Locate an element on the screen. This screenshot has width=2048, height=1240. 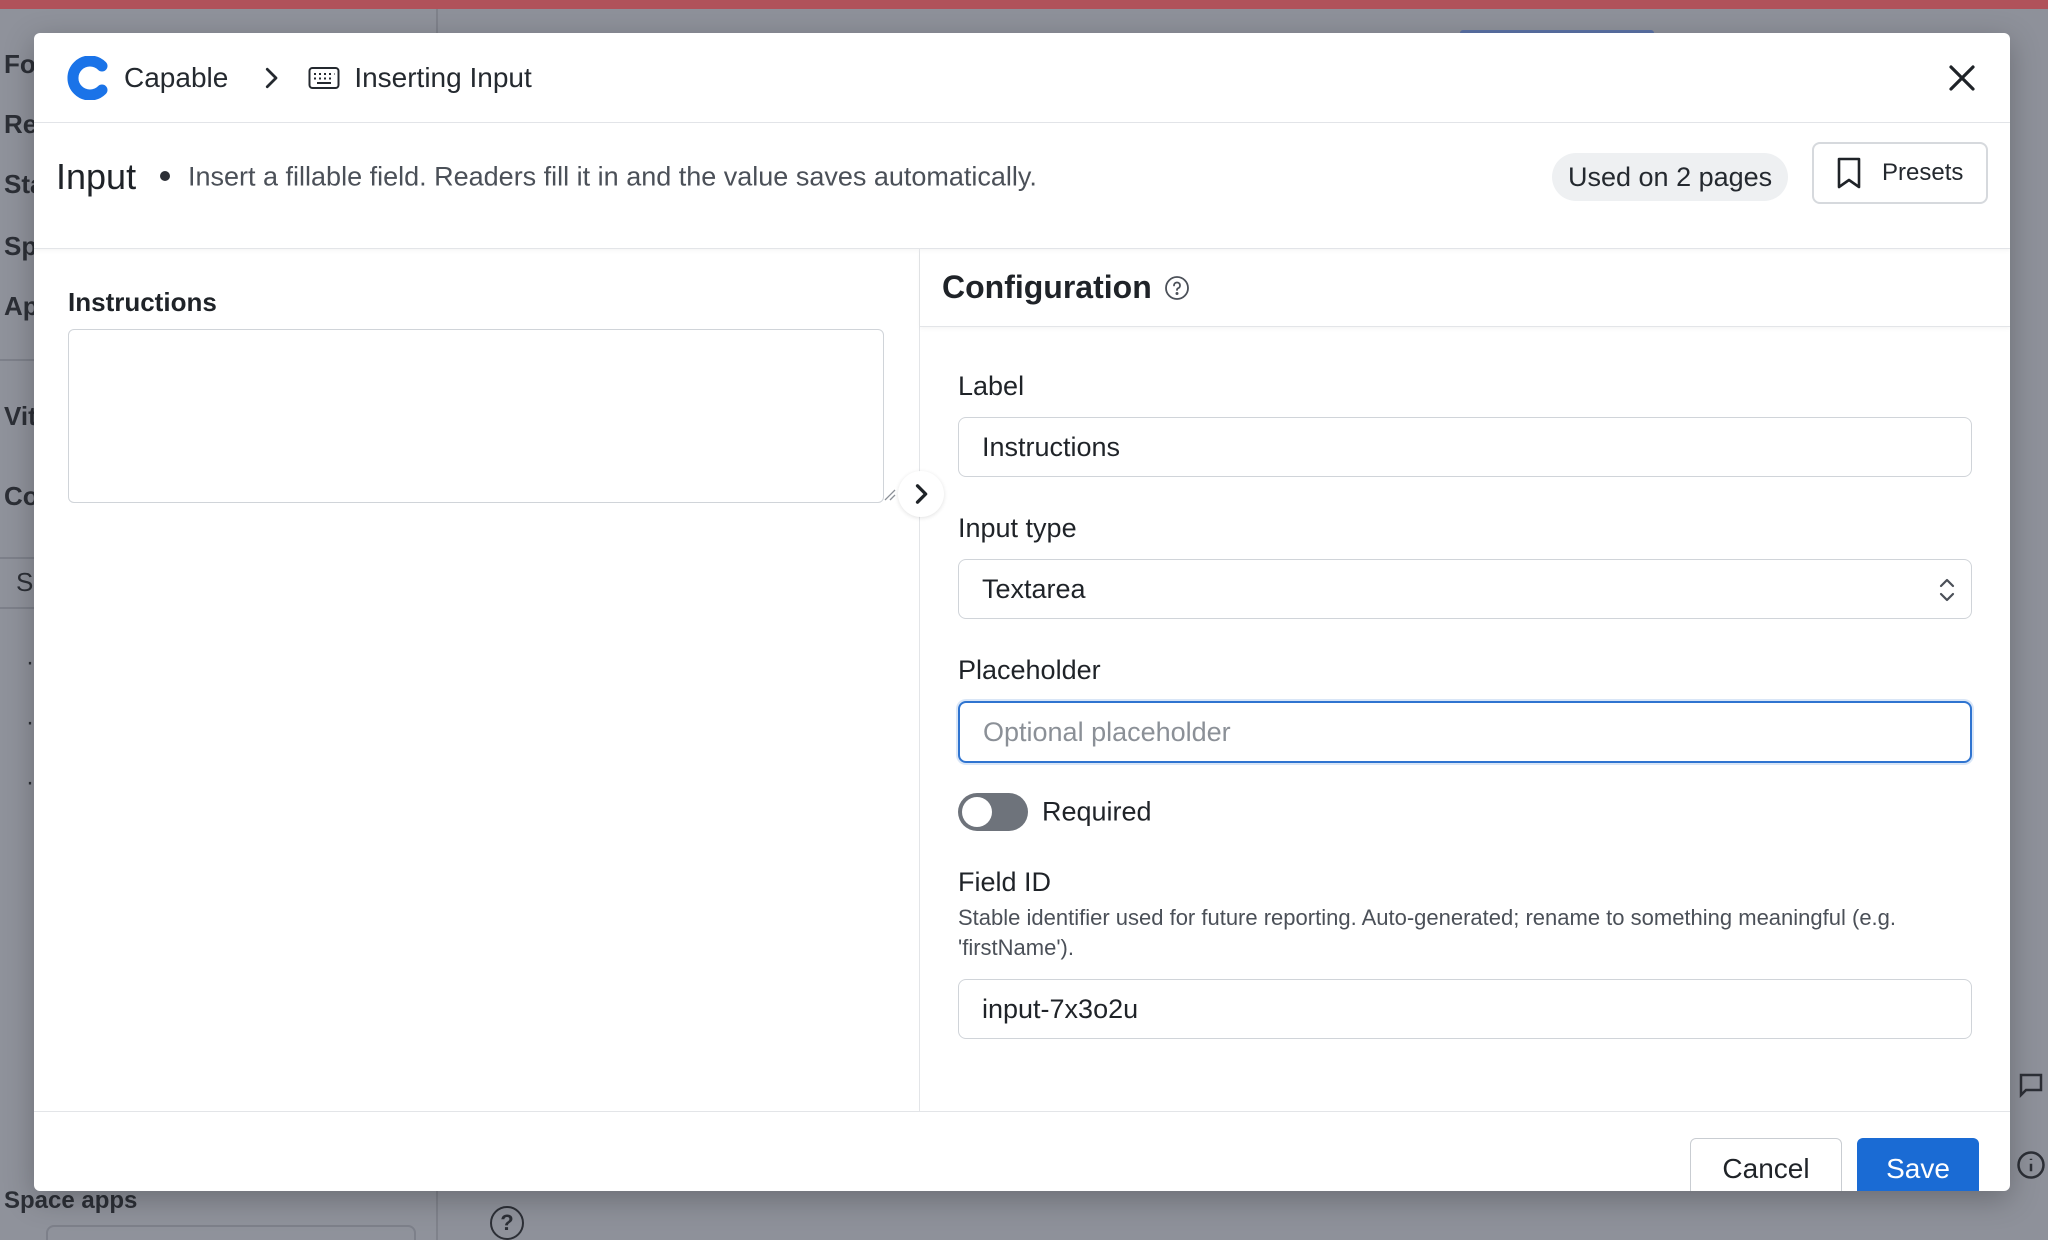
cancel-button: Cancel is located at coordinates (1766, 1164).